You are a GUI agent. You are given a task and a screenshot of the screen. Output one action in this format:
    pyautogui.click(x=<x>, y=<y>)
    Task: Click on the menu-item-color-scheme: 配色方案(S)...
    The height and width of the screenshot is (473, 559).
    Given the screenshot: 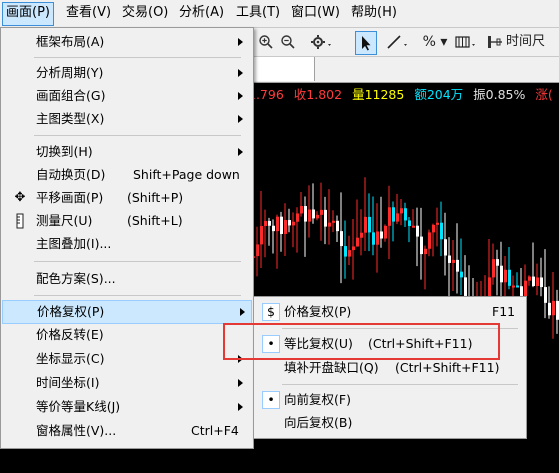 What is the action you would take?
    pyautogui.click(x=126, y=279)
    